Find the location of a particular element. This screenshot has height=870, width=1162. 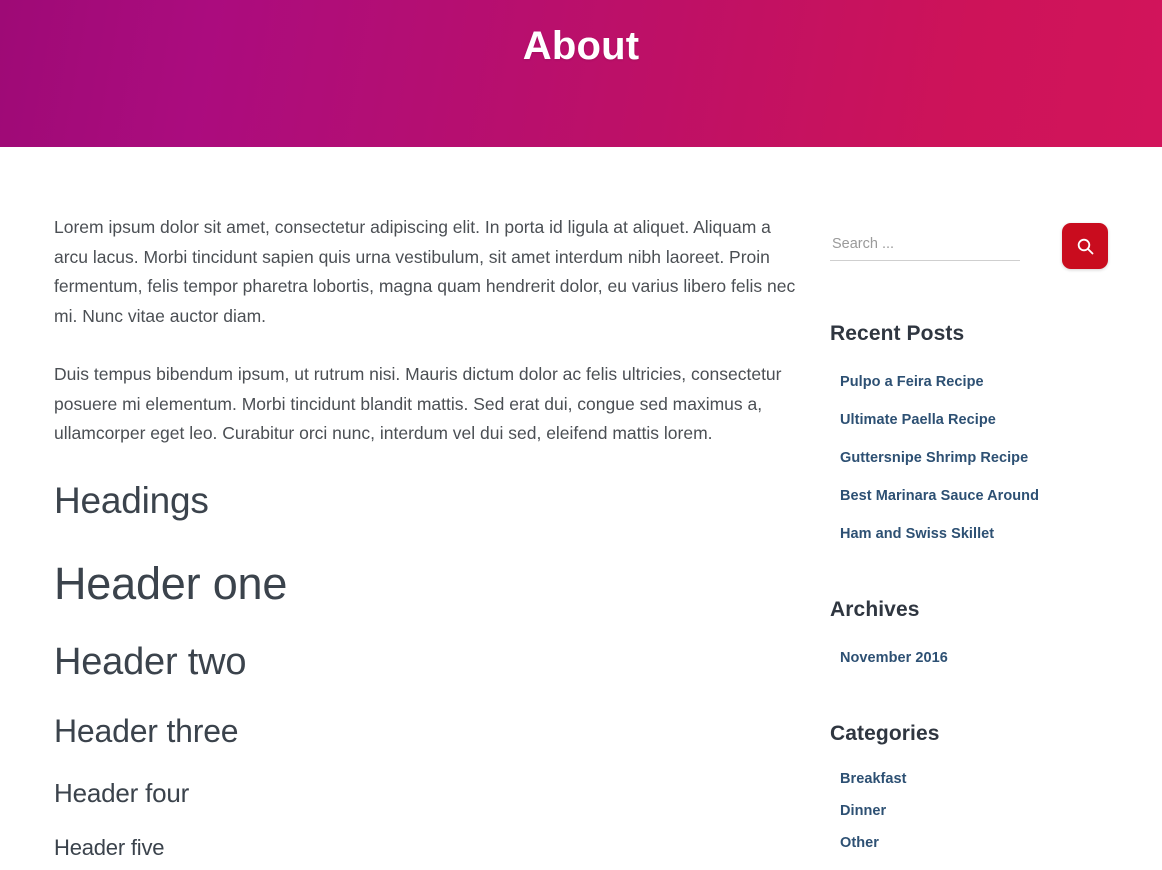

widget-list: November 2016 is located at coordinates (969, 658).